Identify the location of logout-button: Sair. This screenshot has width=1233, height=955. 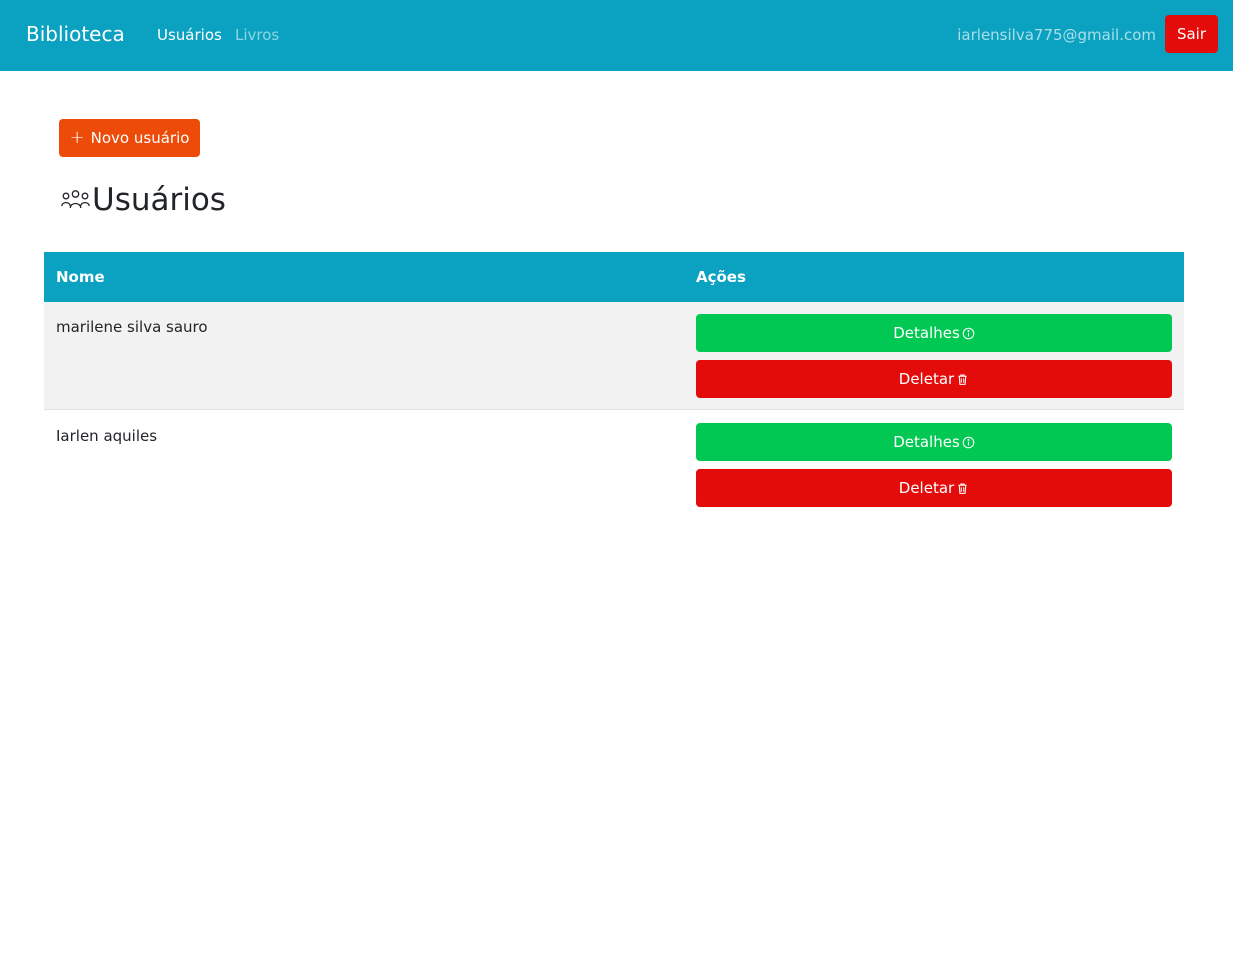
(1191, 34).